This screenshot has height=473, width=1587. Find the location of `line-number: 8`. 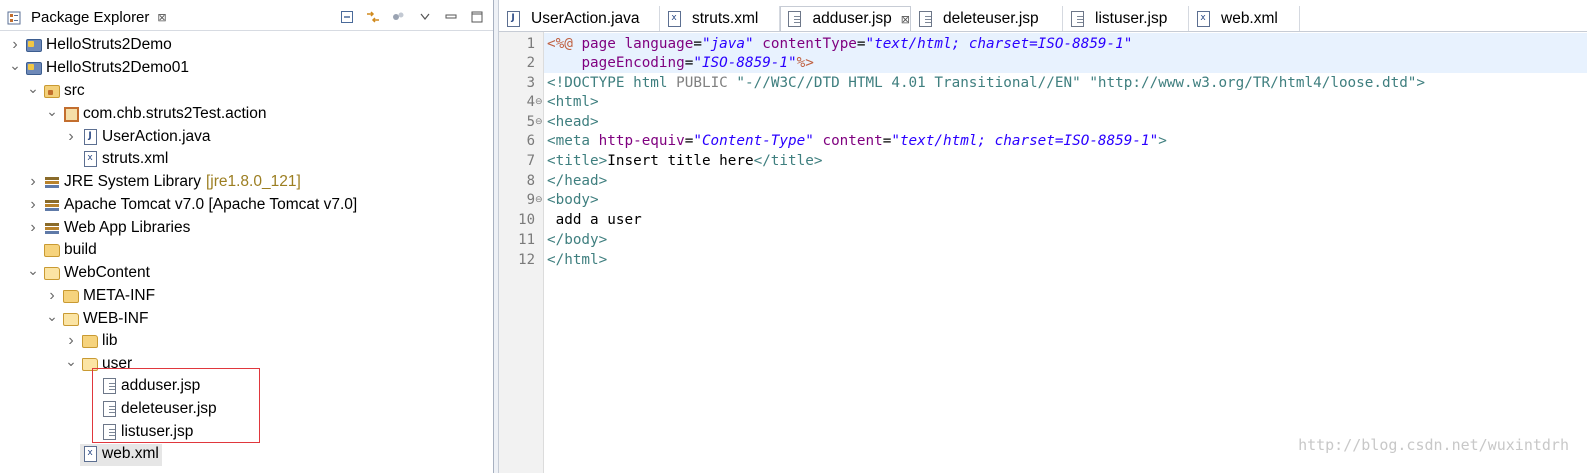

line-number: 8 is located at coordinates (530, 181).